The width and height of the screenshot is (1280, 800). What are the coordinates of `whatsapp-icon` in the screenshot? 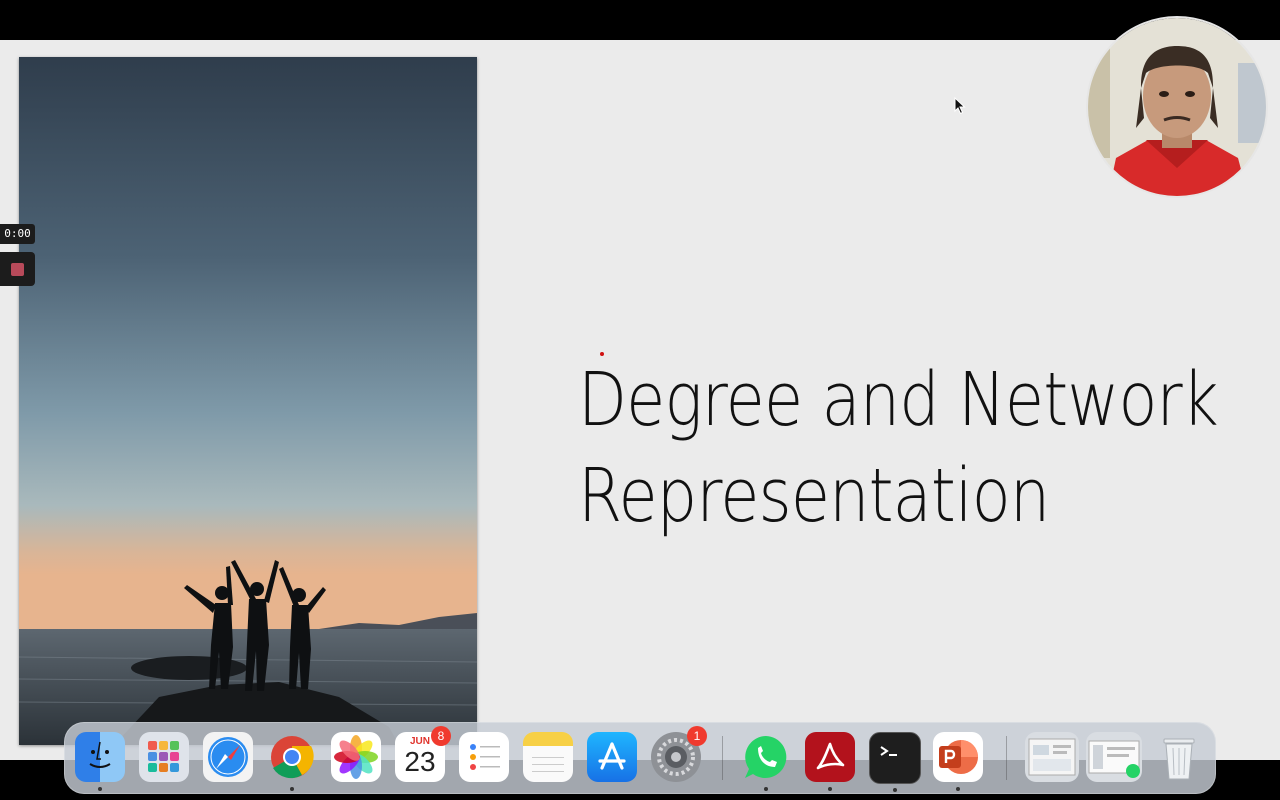 It's located at (766, 761).